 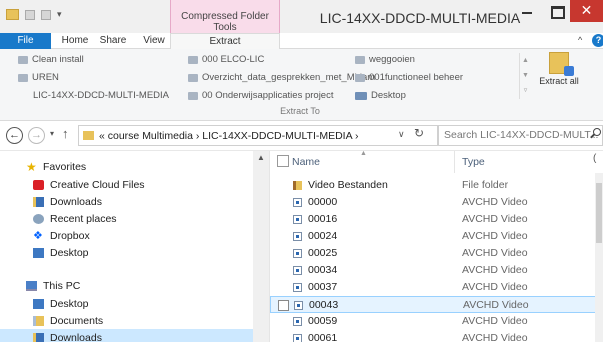 What do you see at coordinates (323, 337) in the screenshot?
I see `file-name: 00061` at bounding box center [323, 337].